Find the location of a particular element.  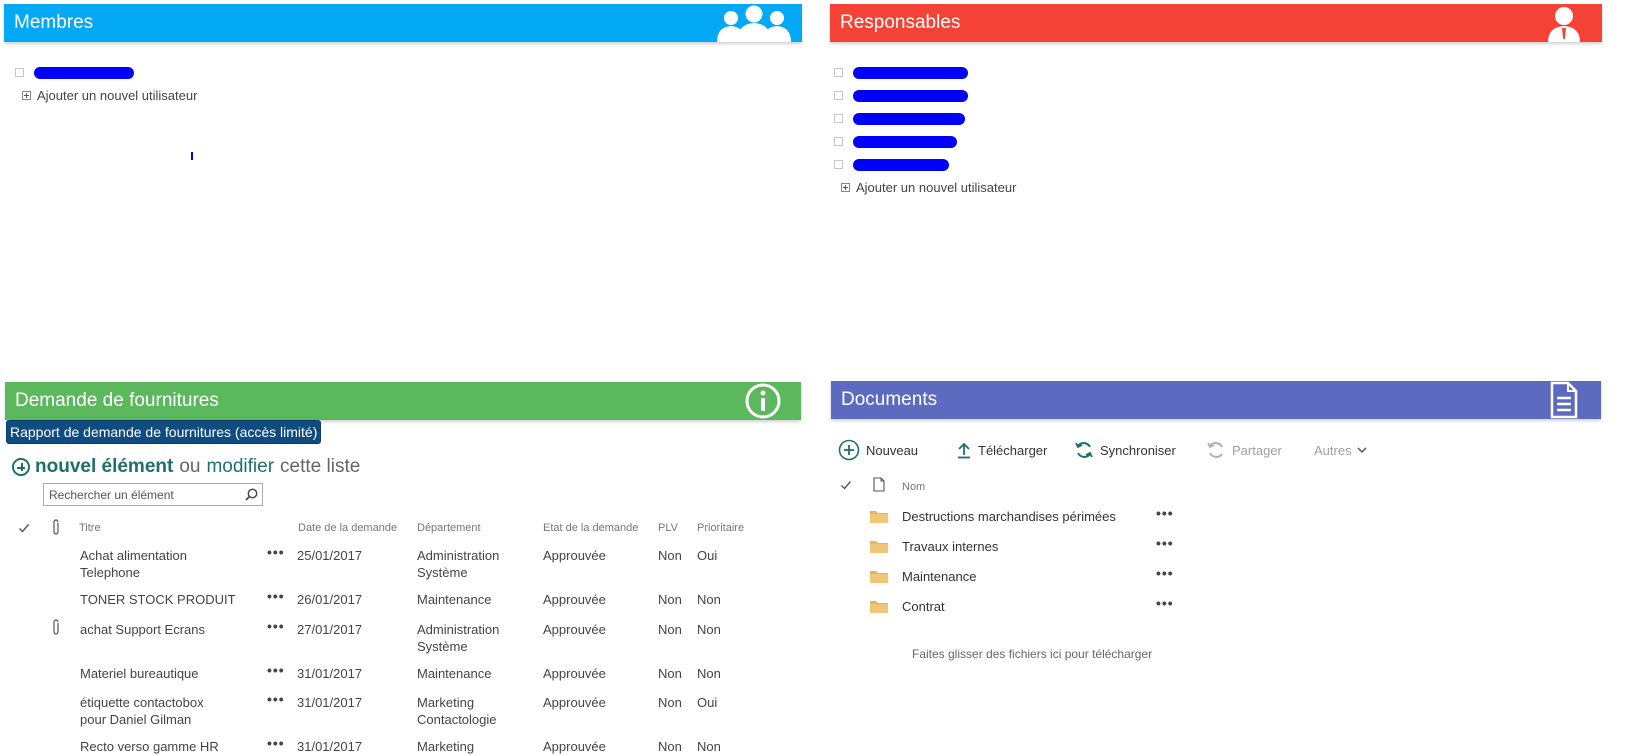

column-header-plv: PLV is located at coordinates (668, 528).